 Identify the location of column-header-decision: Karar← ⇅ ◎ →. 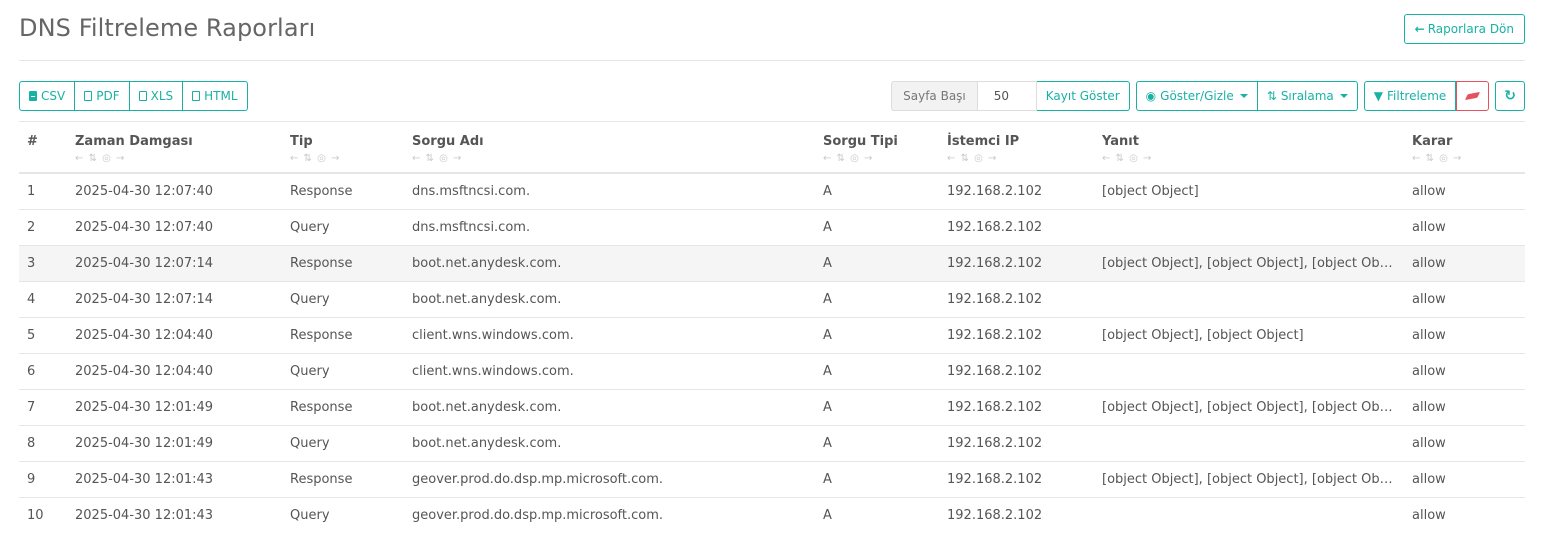
(1464, 148).